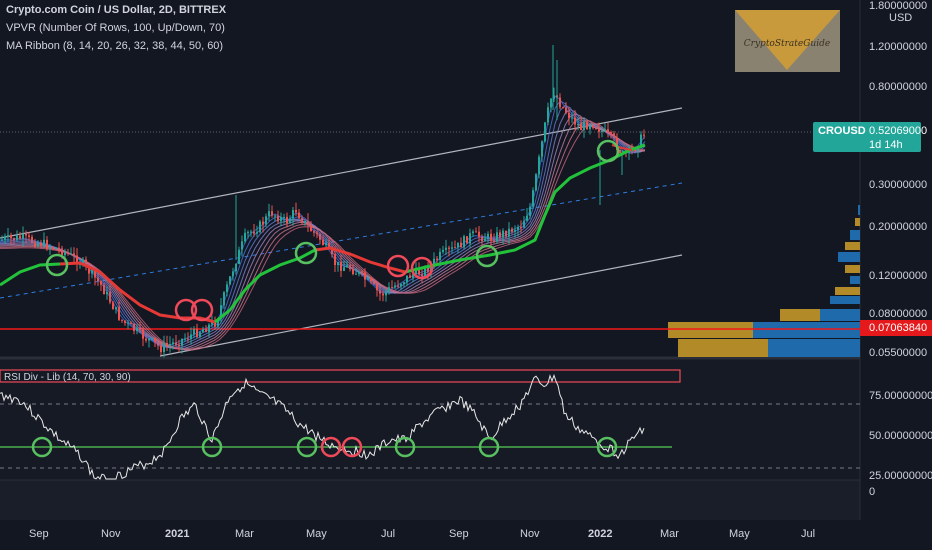 The height and width of the screenshot is (550, 932). I want to click on currency-label: USD, so click(901, 18).